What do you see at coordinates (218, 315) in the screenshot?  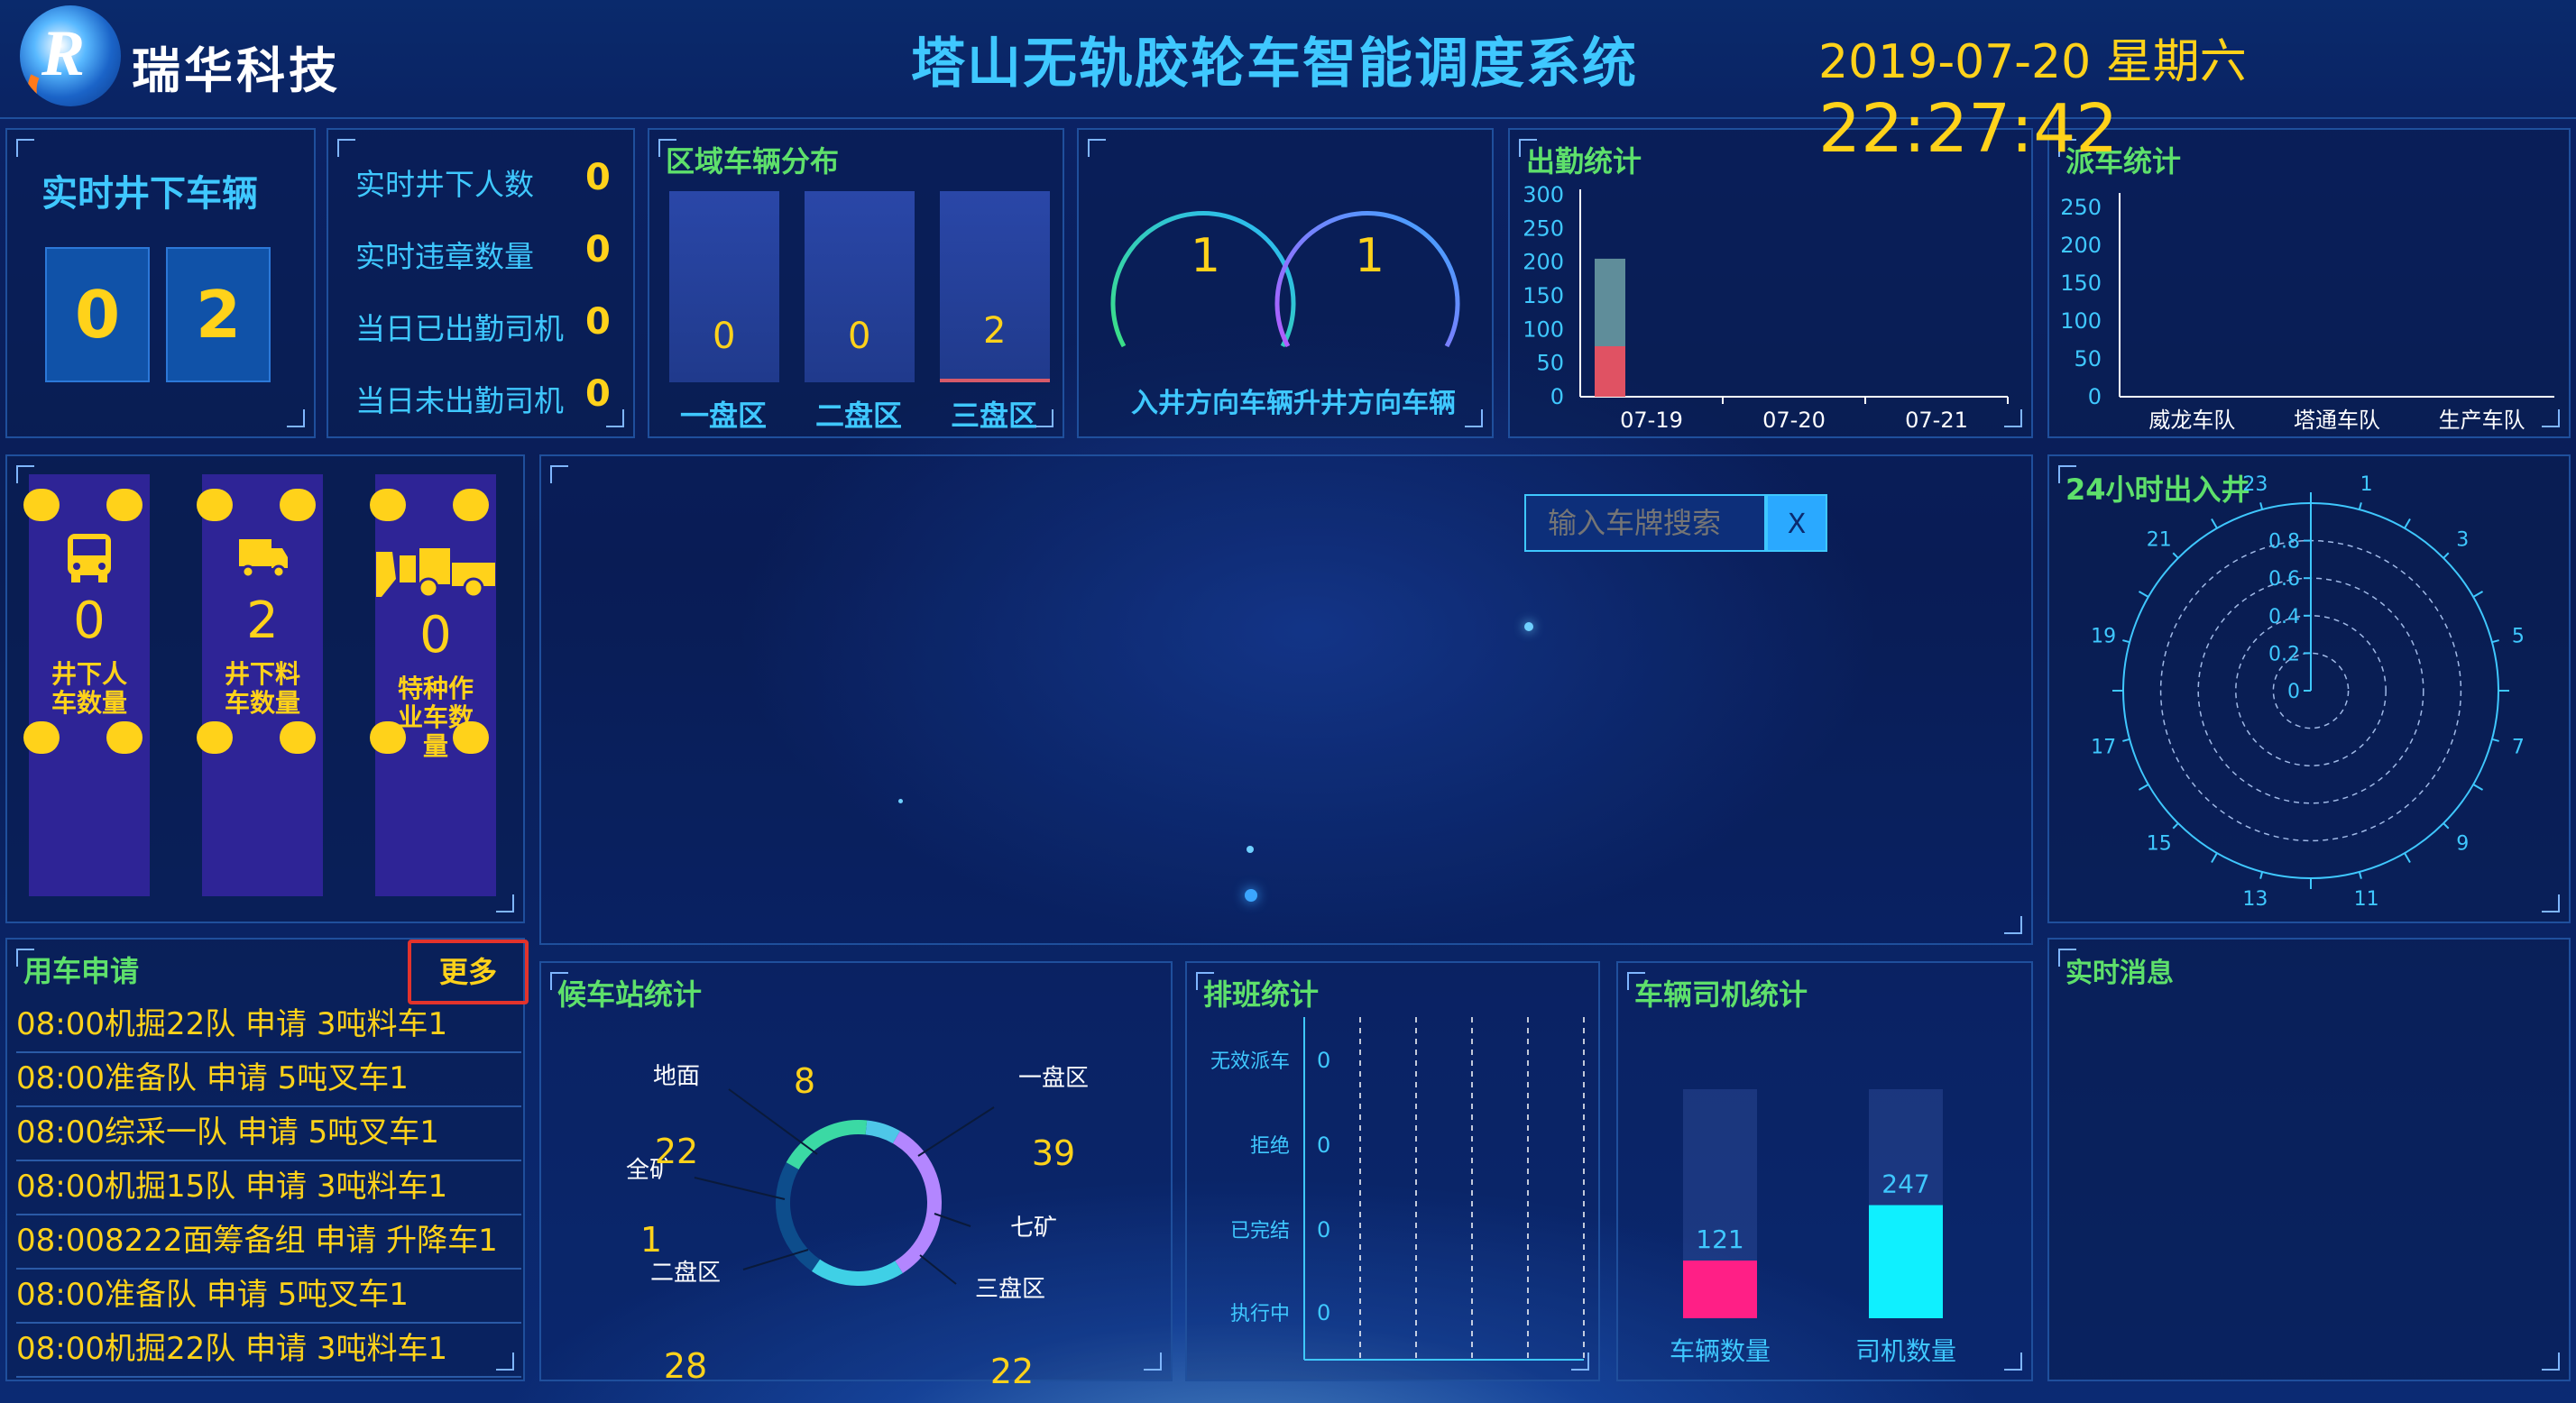 I see `digit-box: 2` at bounding box center [218, 315].